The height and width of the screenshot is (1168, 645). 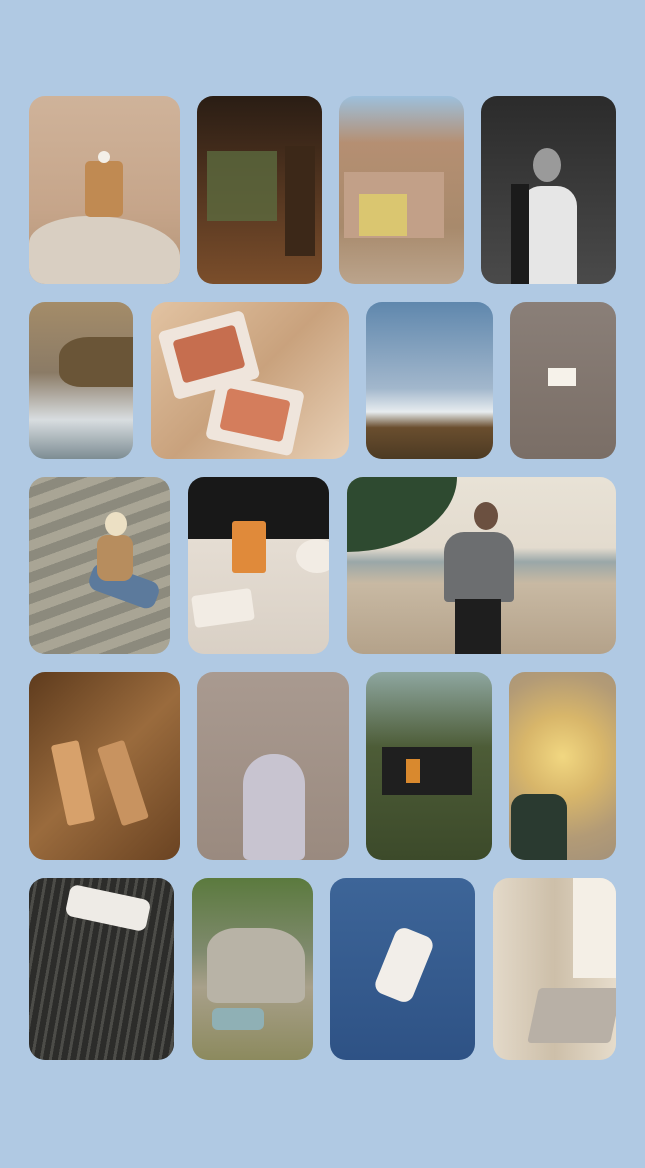 I want to click on bottle-white-shape, so click(x=404, y=965).